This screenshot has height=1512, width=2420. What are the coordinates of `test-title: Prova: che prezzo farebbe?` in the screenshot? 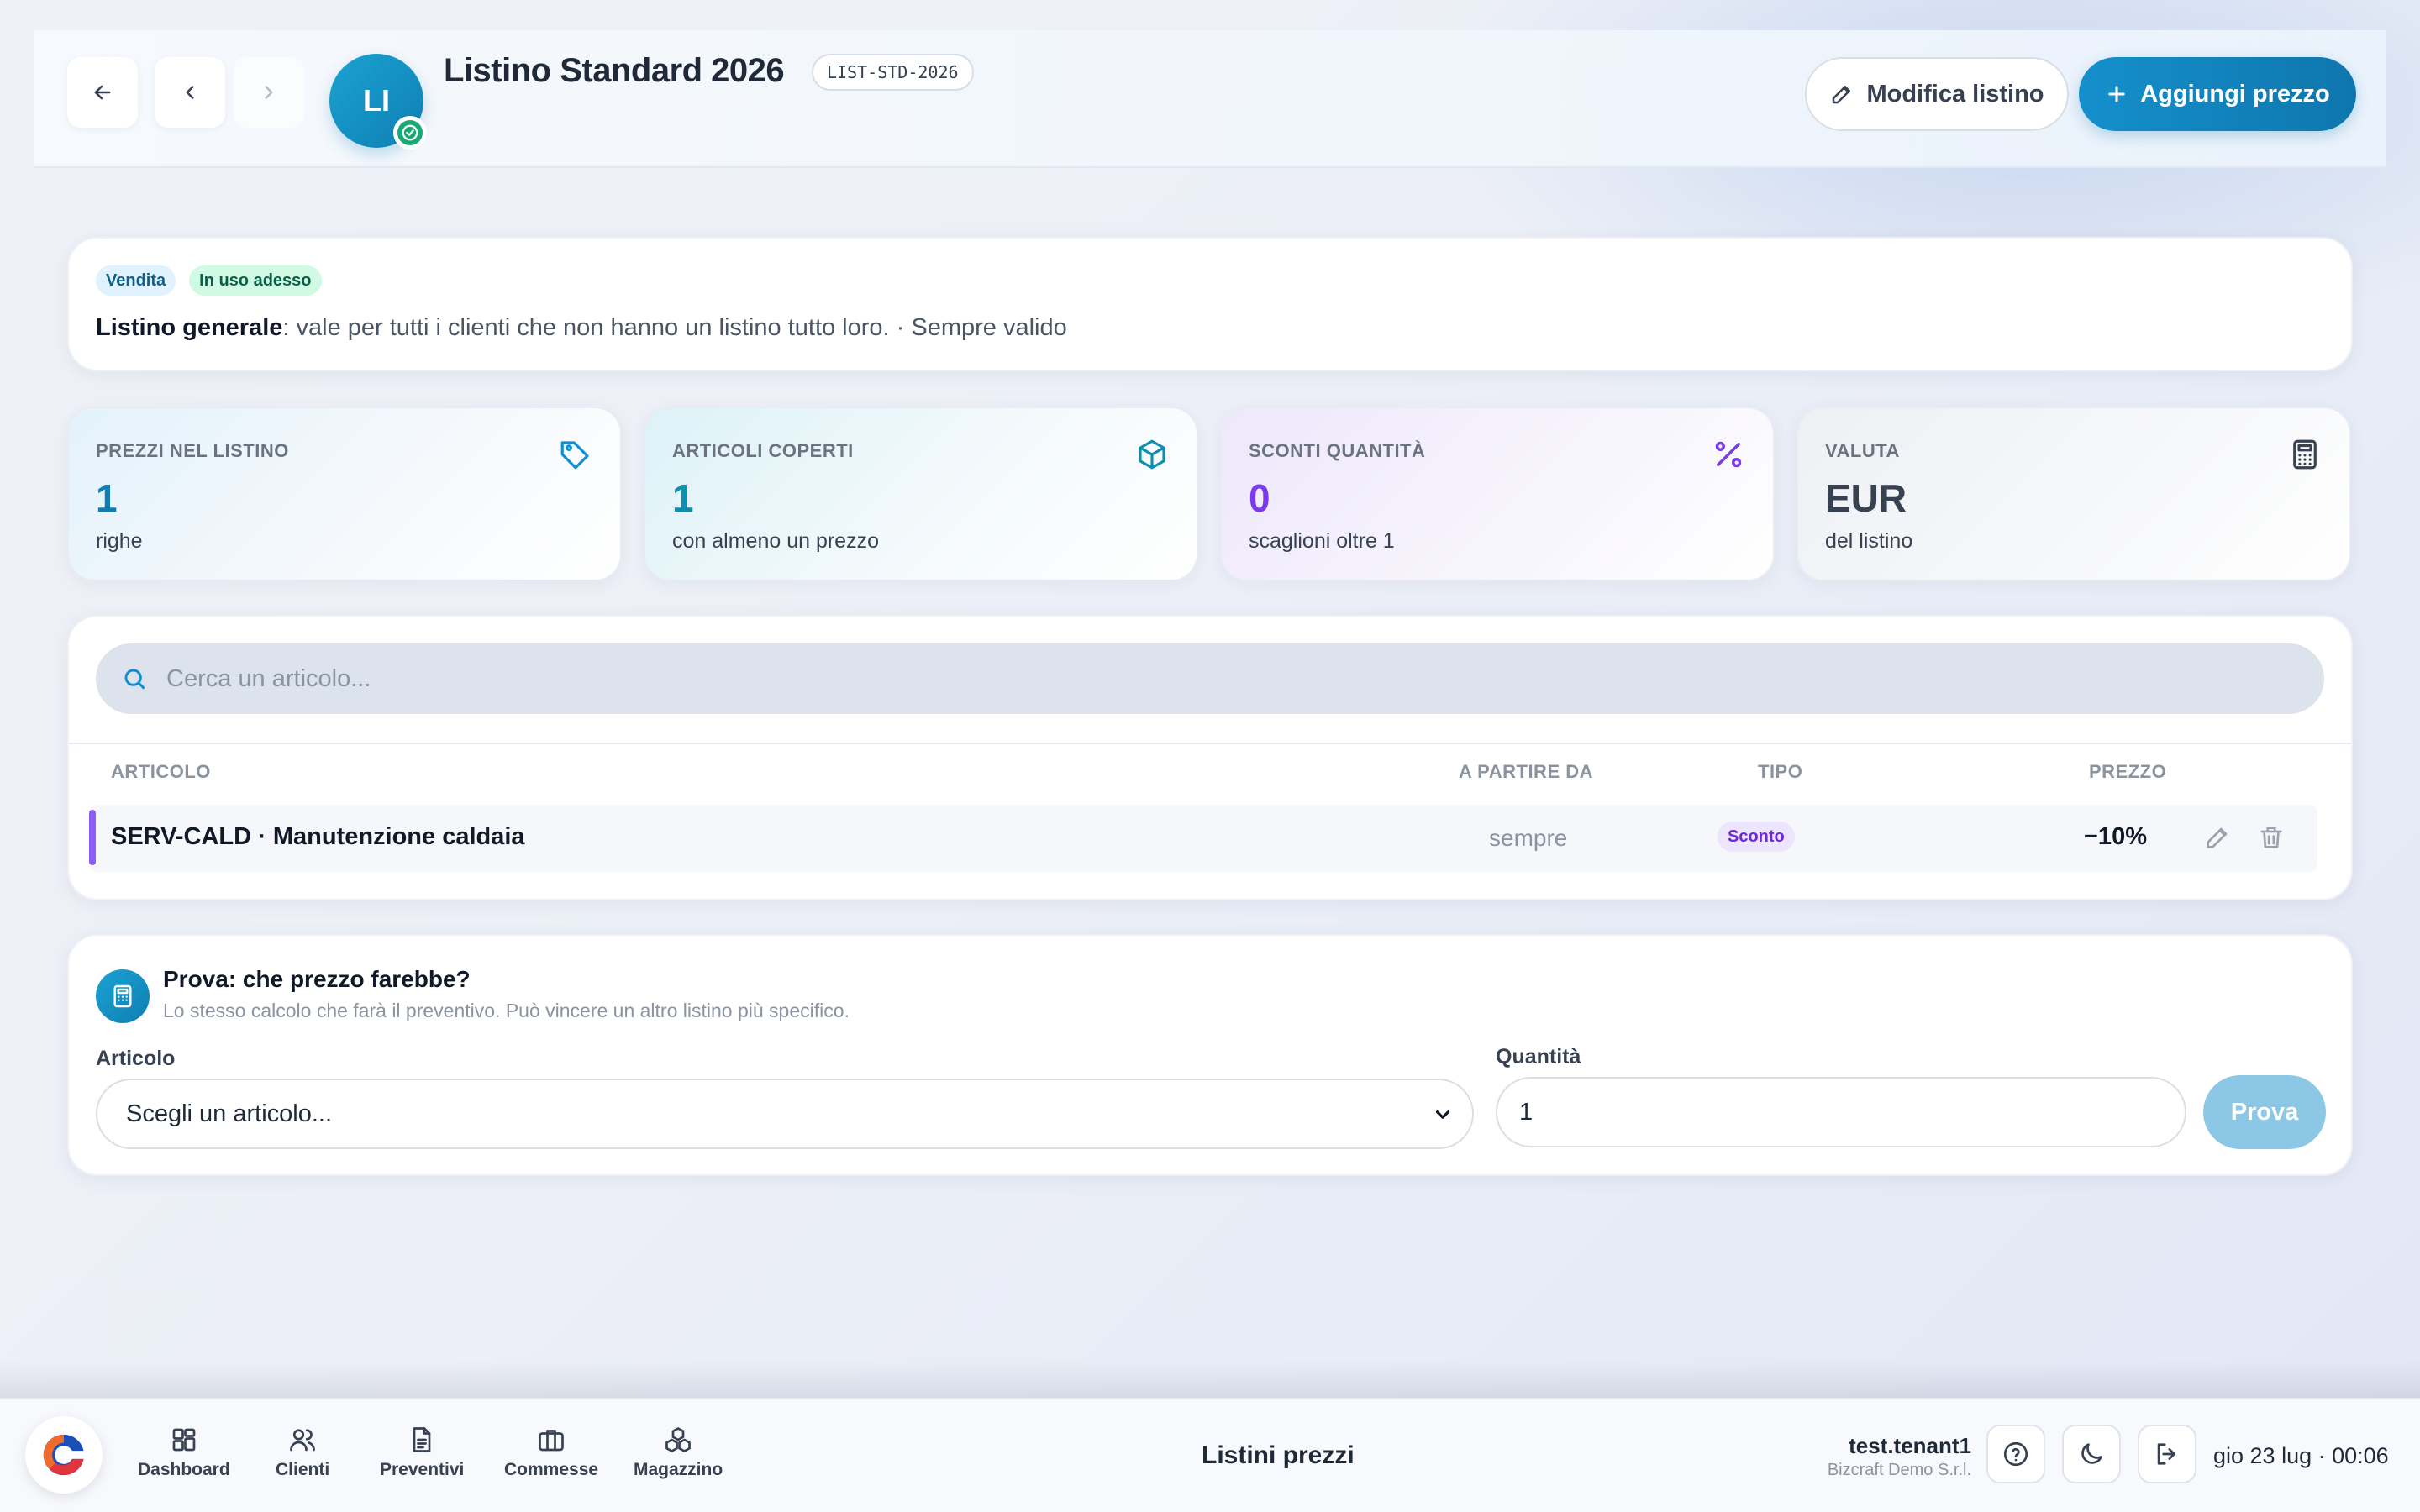 It's located at (317, 979).